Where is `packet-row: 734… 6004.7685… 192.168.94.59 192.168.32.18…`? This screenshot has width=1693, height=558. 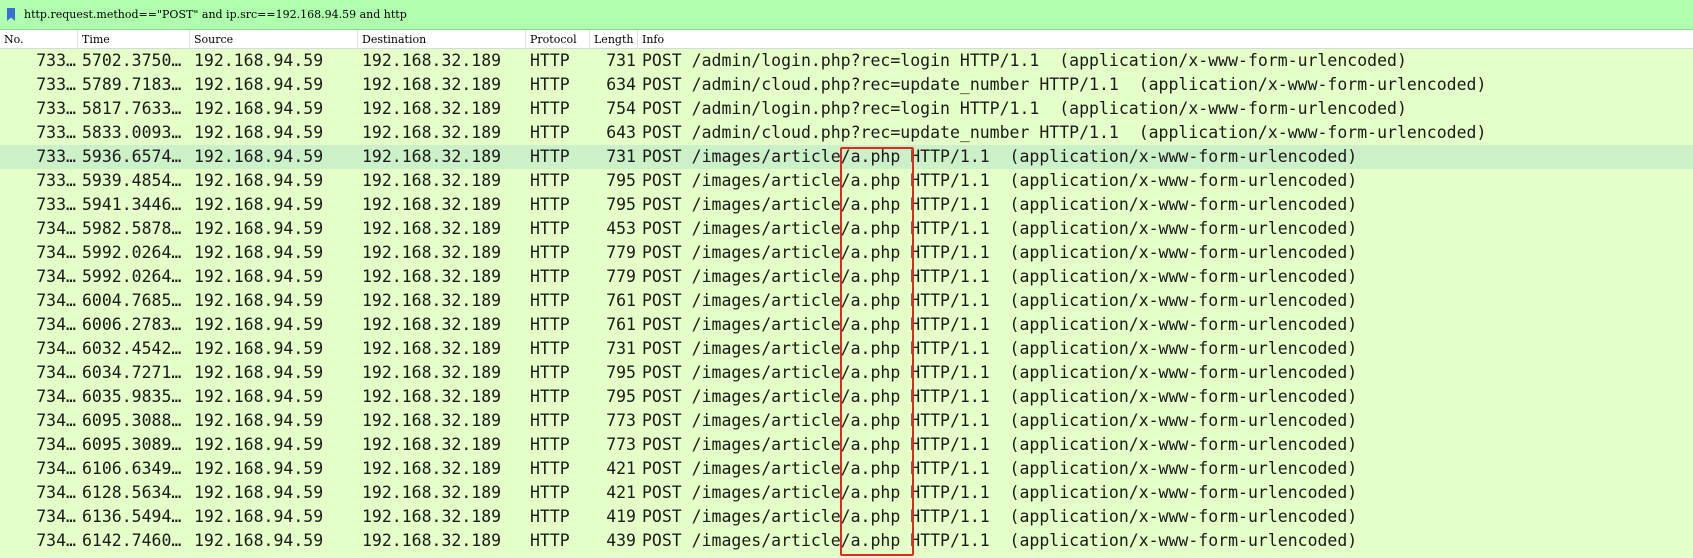
packet-row: 734… 6004.7685… 192.168.94.59 192.168.32.18… is located at coordinates (846, 301).